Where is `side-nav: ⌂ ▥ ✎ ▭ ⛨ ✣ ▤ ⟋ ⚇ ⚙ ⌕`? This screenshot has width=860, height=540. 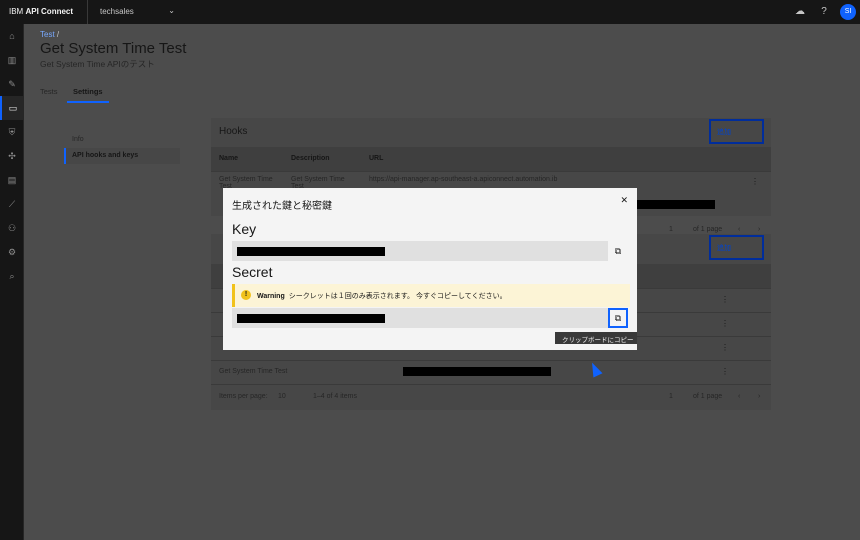
side-nav: ⌂ ▥ ✎ ▭ ⛨ ✣ ▤ ⟋ ⚇ ⚙ ⌕ is located at coordinates (12, 282).